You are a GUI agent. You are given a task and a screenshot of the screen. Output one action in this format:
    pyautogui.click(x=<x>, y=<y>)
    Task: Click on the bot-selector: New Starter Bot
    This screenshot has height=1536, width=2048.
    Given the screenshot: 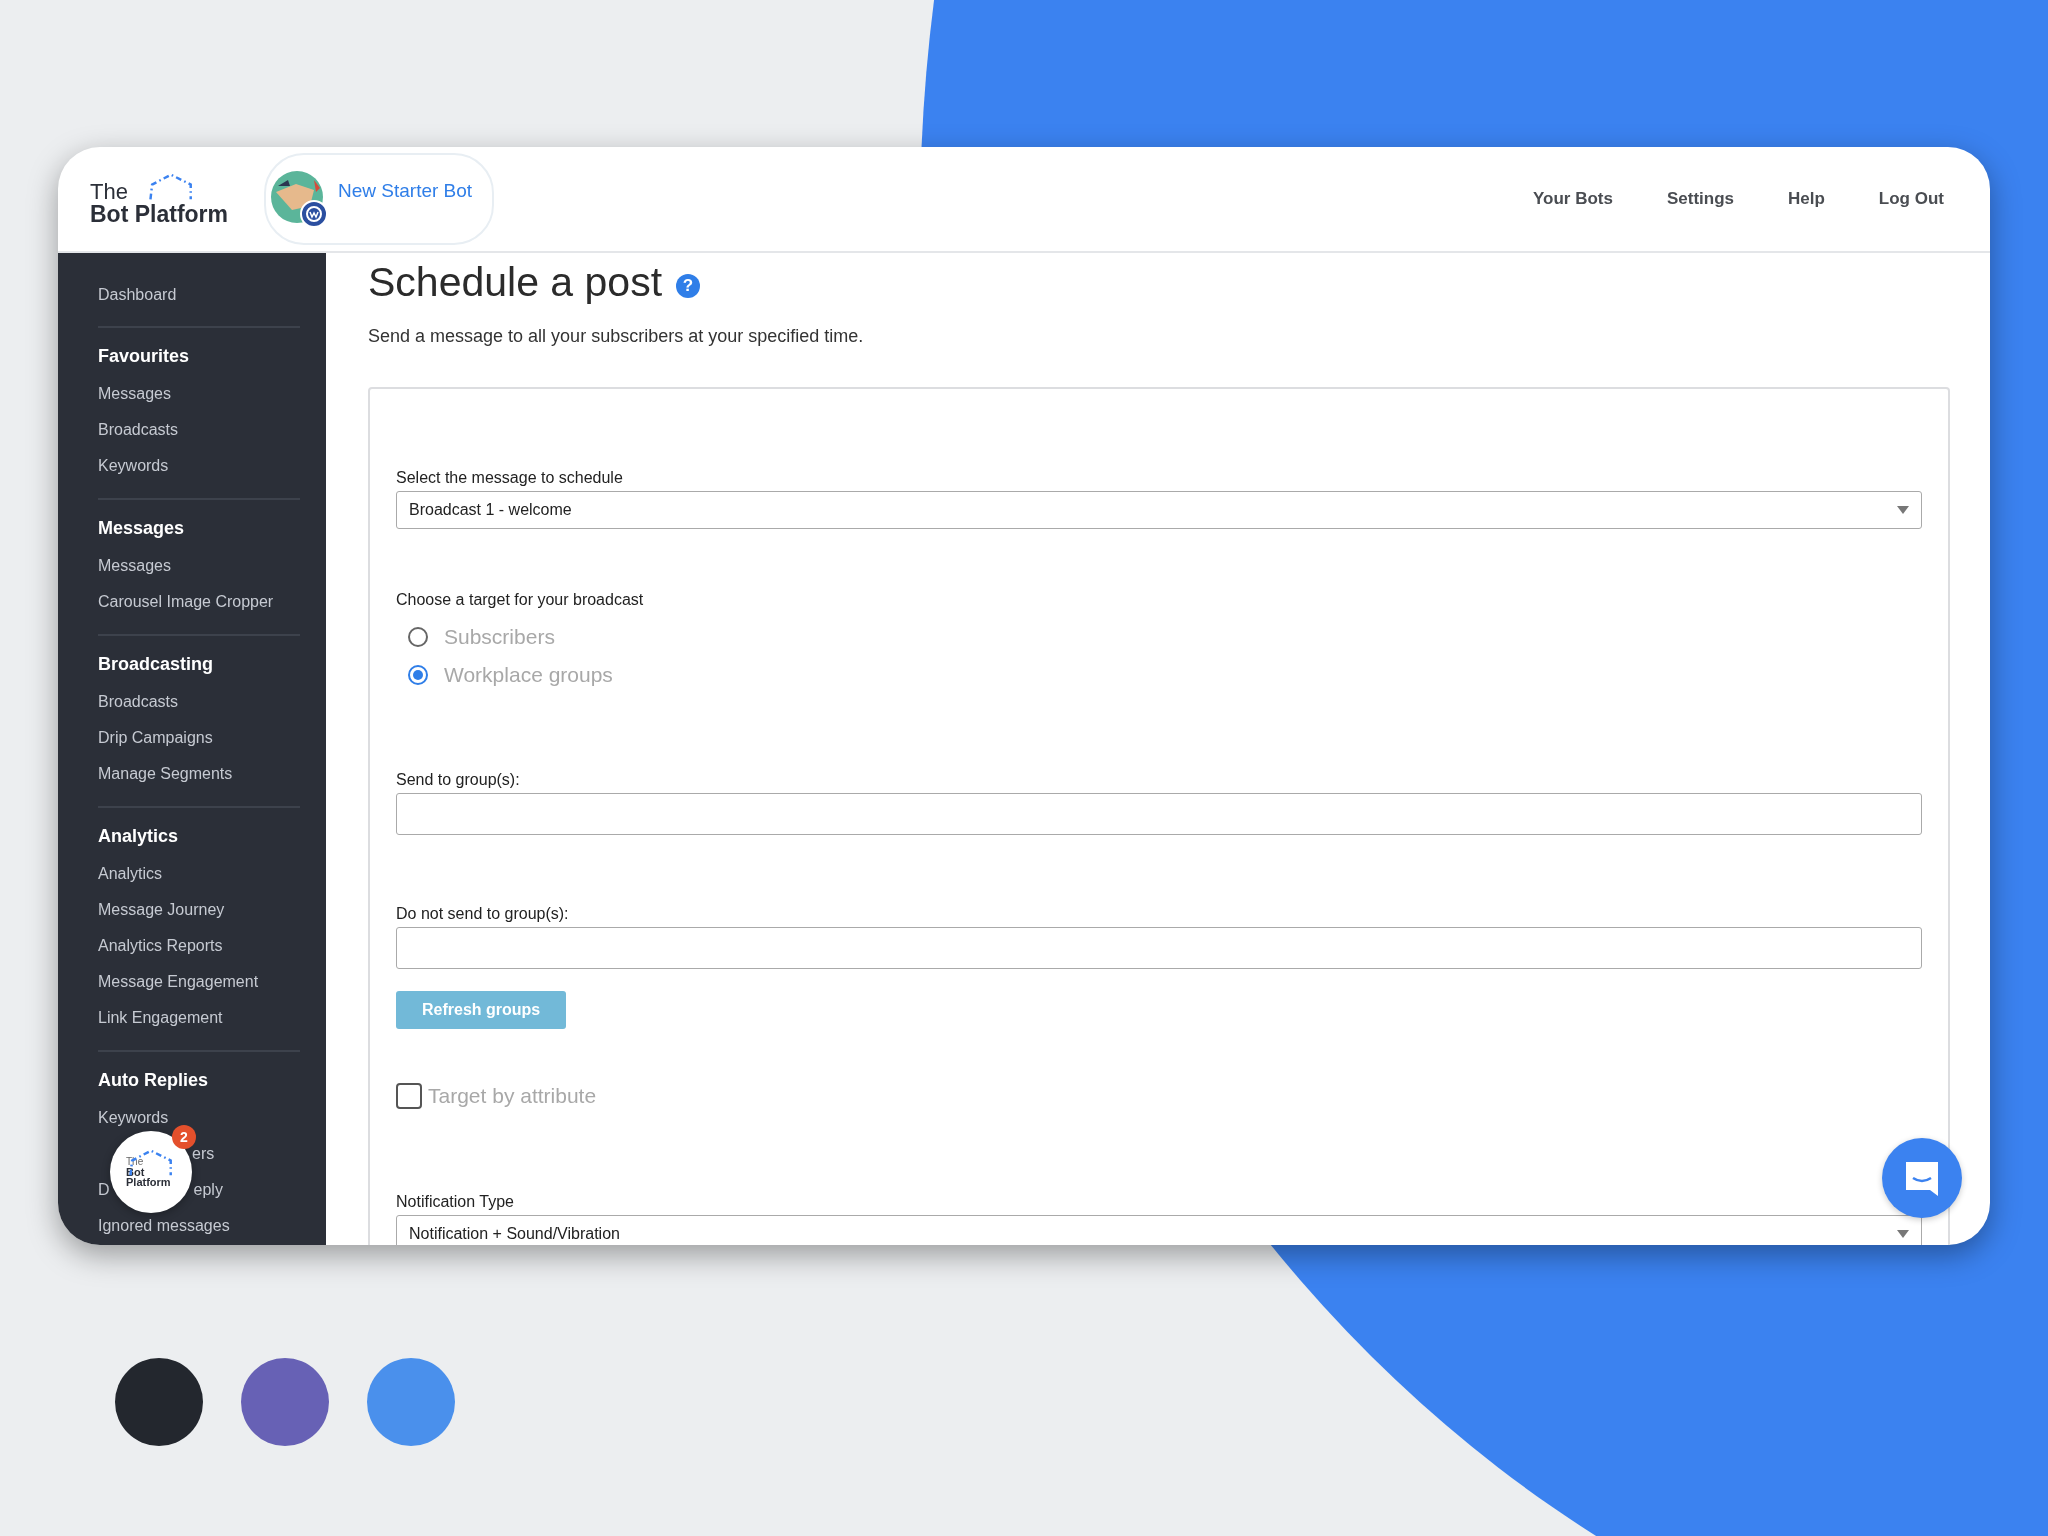 What is the action you would take?
    pyautogui.click(x=379, y=199)
    